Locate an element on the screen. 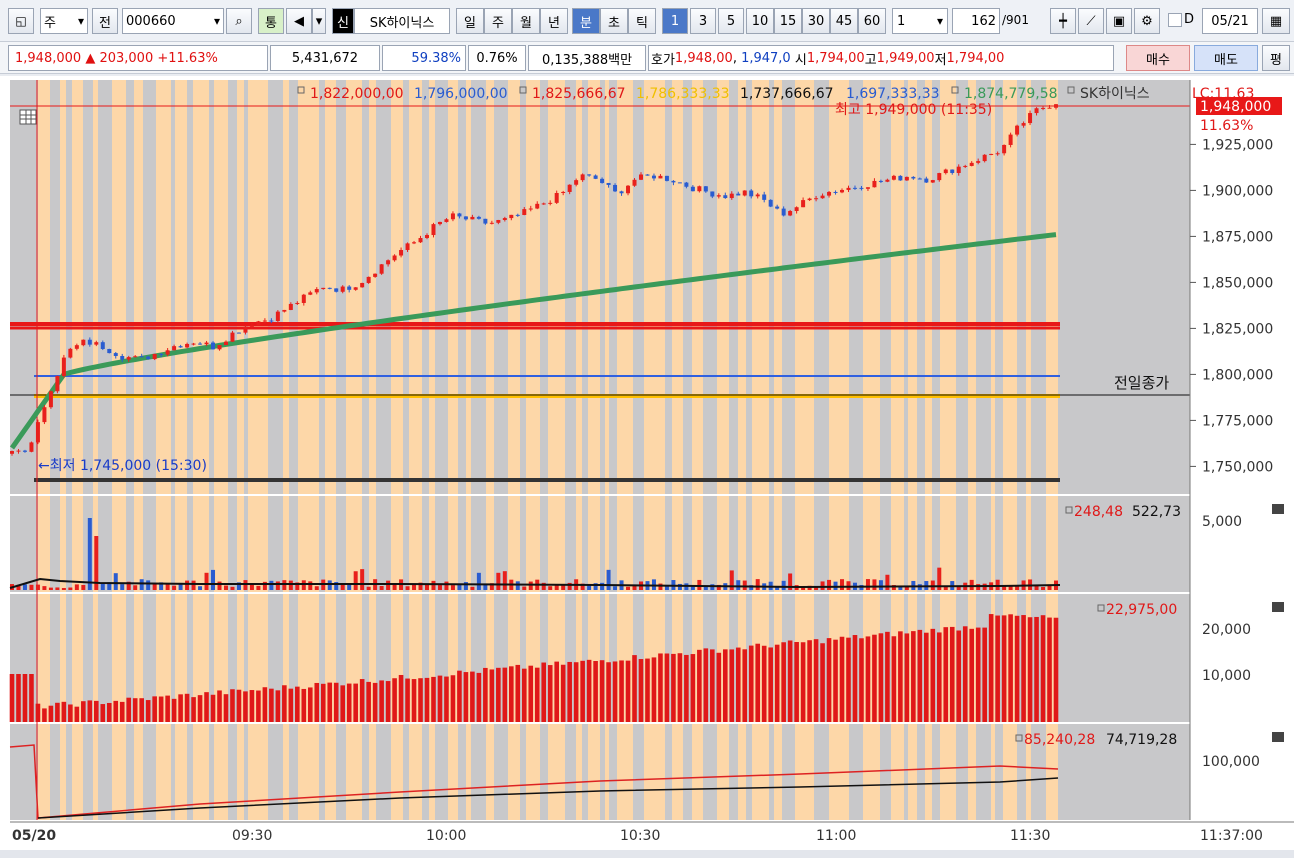 Image resolution: width=1294 pixels, height=858 pixels. buy-button: 매수 is located at coordinates (1158, 58).